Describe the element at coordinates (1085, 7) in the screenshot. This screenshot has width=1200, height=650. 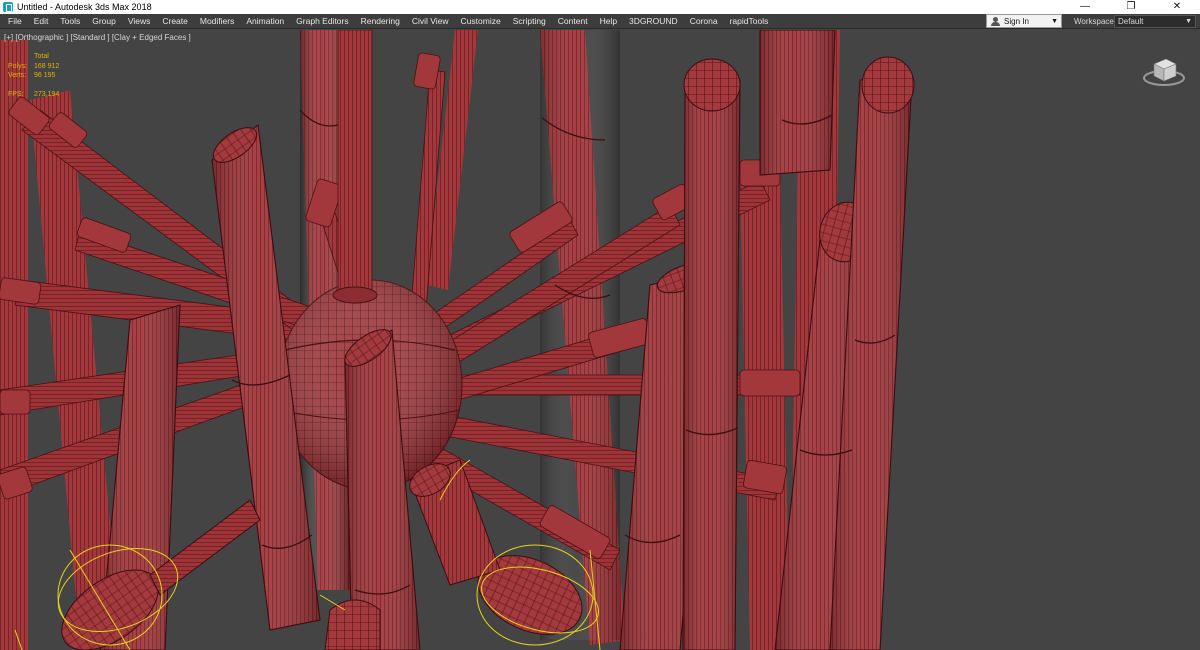
I see `minimize-icon: —` at that location.